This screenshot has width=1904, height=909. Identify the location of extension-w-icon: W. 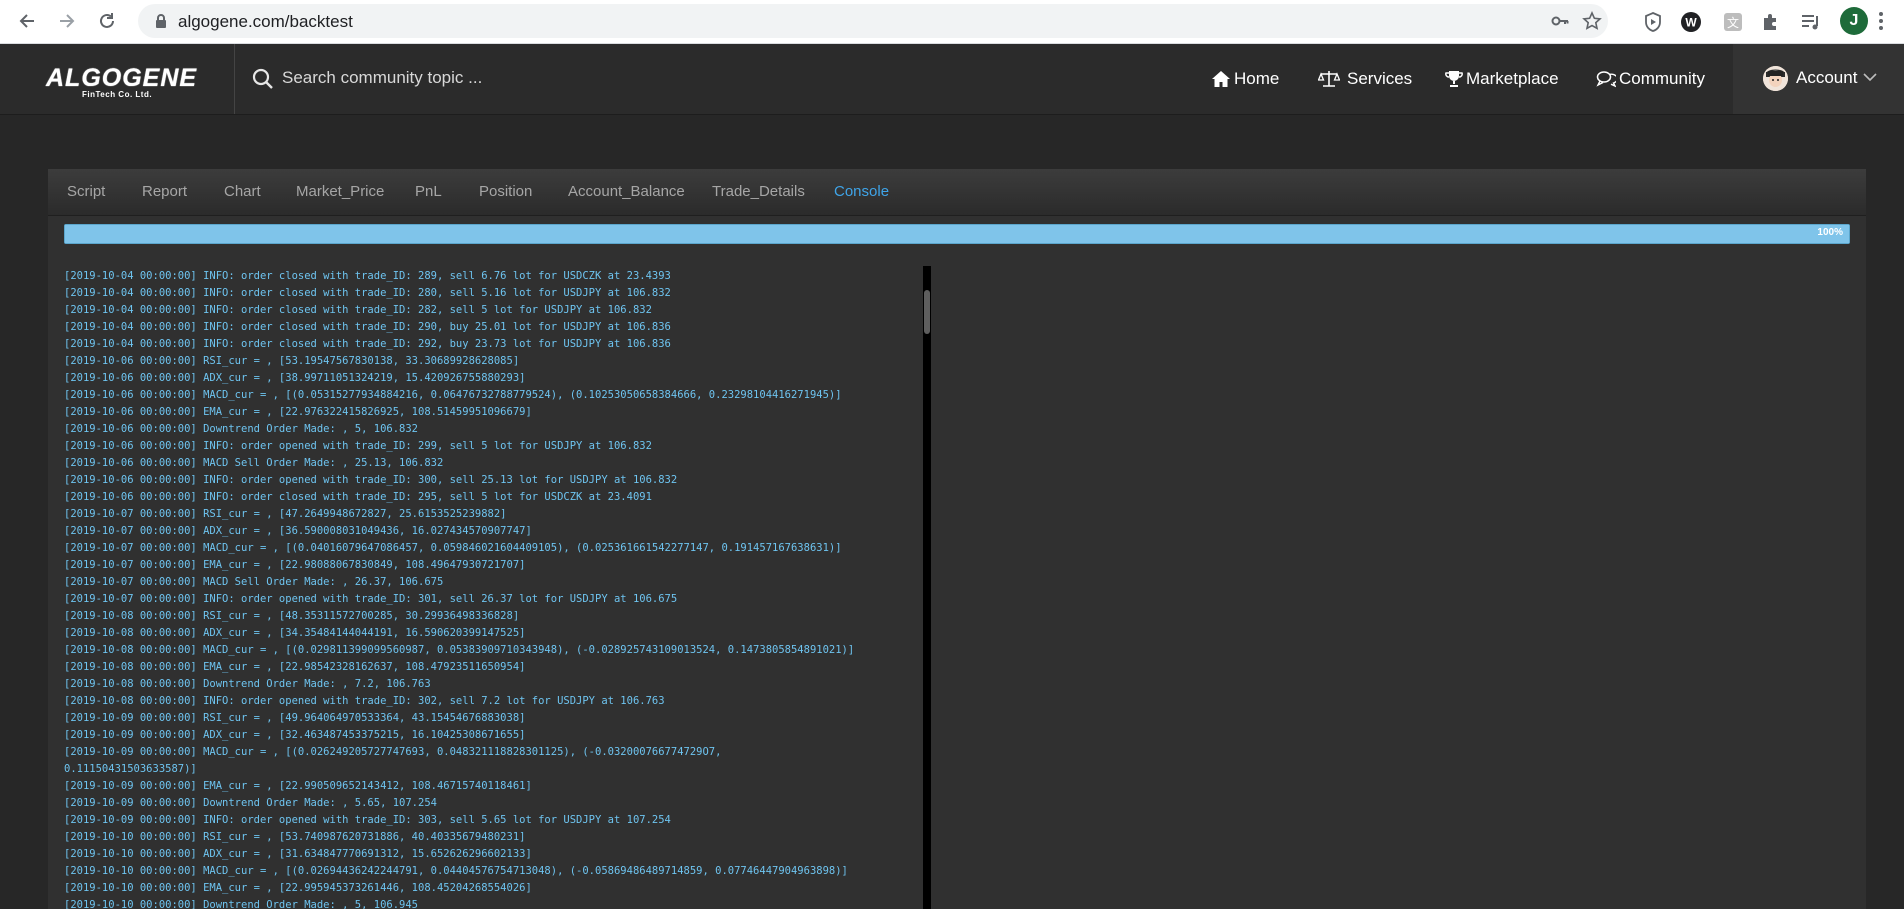
(1691, 22).